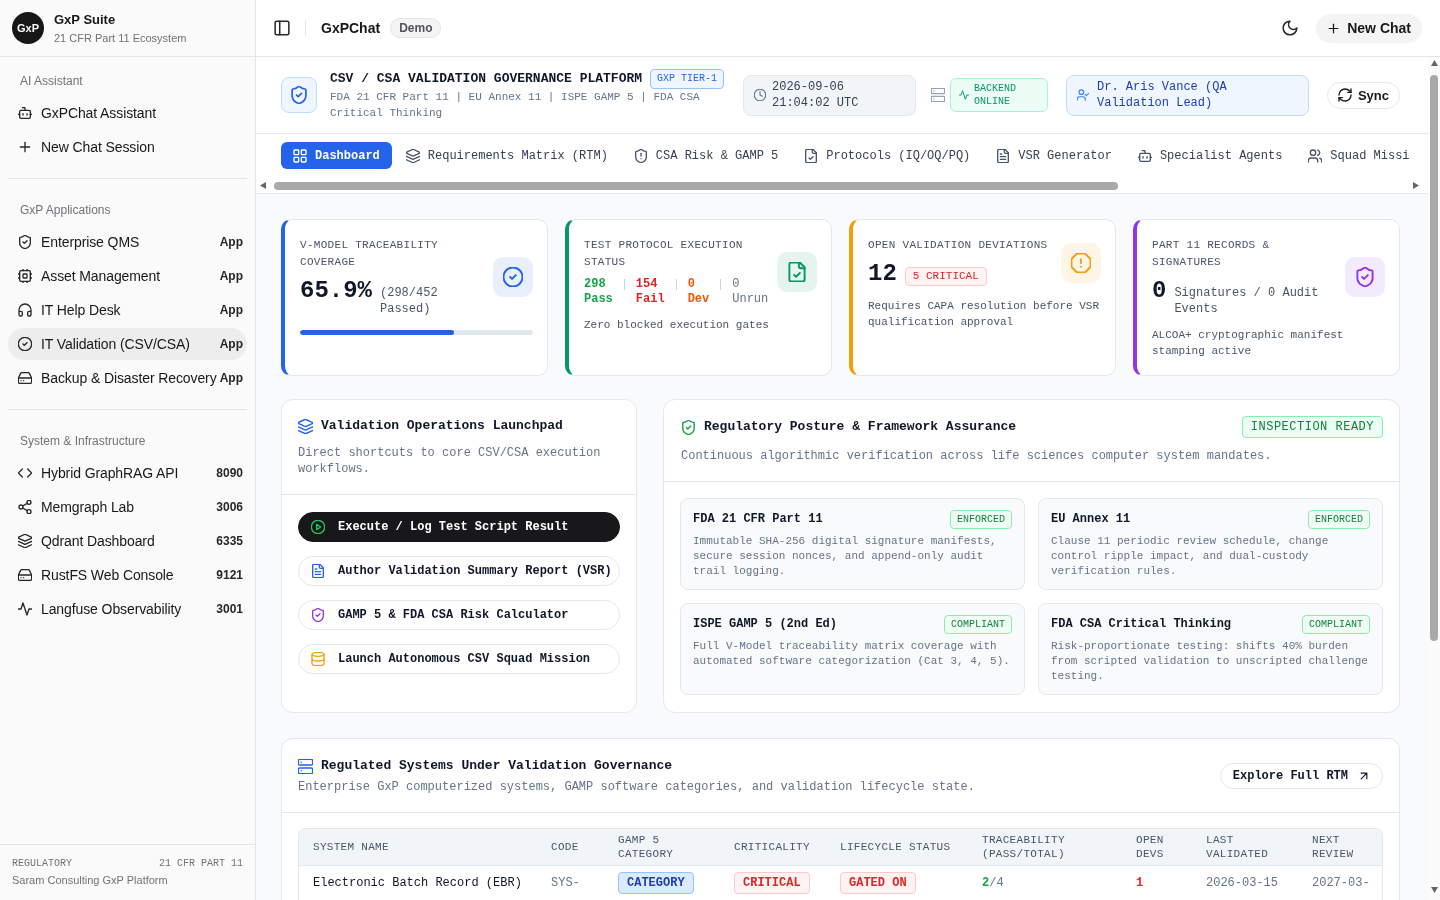 This screenshot has width=1440, height=900. Describe the element at coordinates (127, 473) in the screenshot. I see `sidebar-item: Hybrid GraphRAG API 8090` at that location.